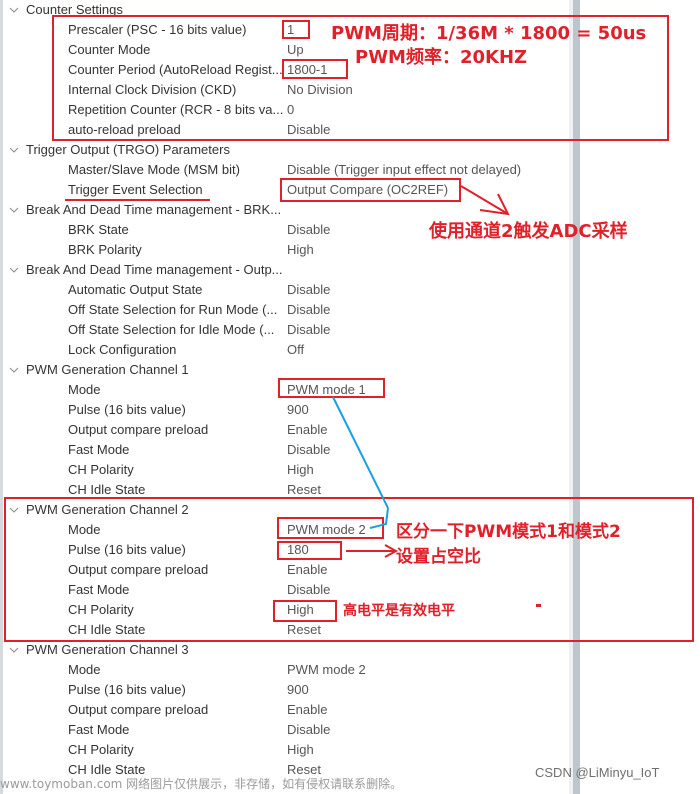  Describe the element at coordinates (98, 229) in the screenshot. I see `param-label: BRK State` at that location.